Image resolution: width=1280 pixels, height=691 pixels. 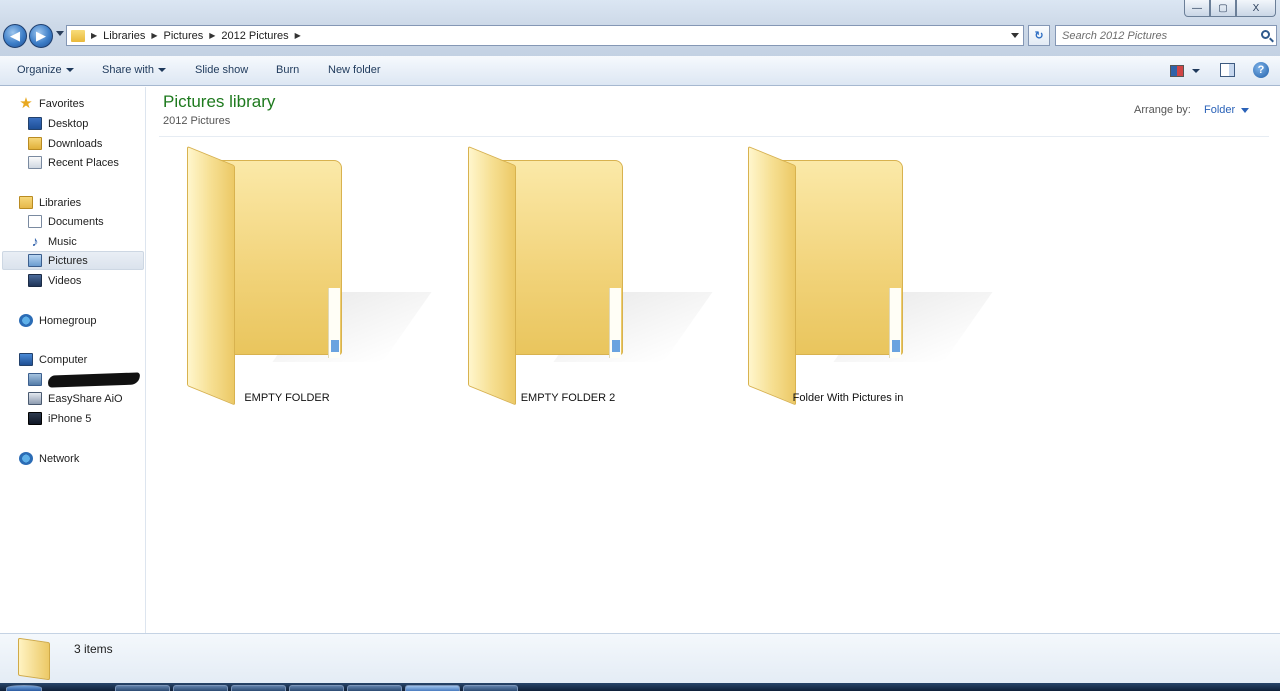 I want to click on nav-computer: Computer, so click(x=53, y=359).